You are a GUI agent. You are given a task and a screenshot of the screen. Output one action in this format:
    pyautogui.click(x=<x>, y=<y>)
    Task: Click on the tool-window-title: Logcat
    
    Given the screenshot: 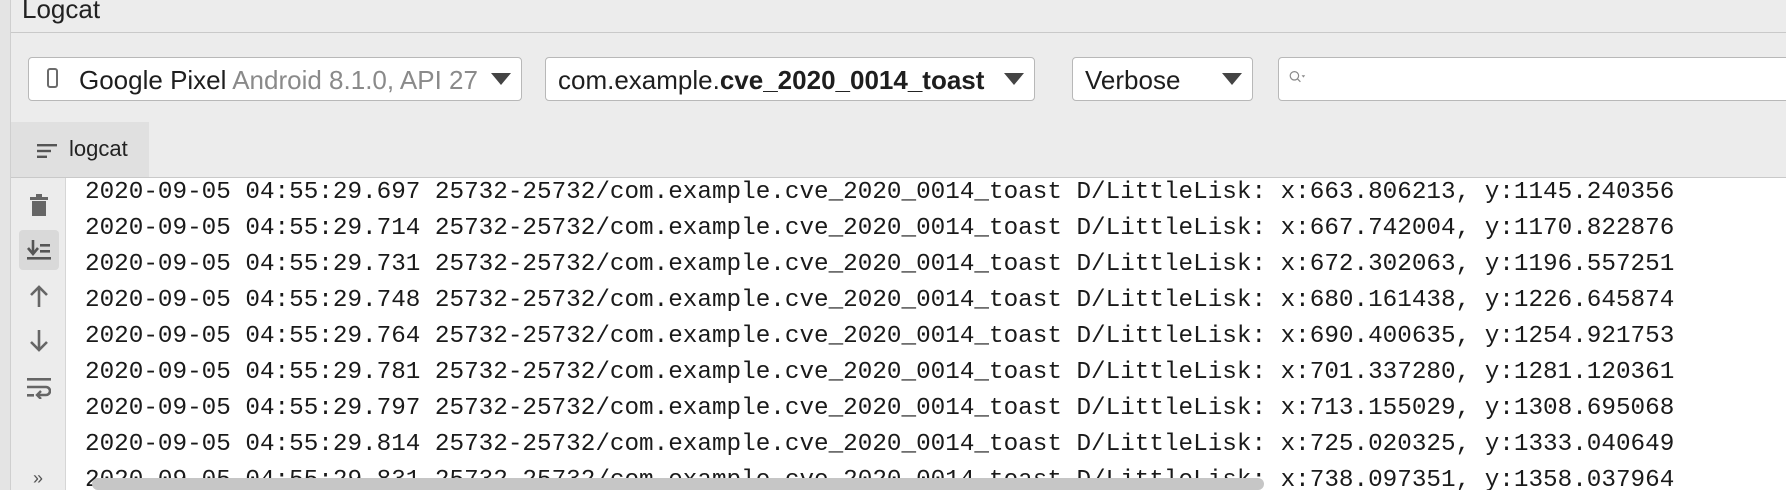 What is the action you would take?
    pyautogui.click(x=61, y=12)
    